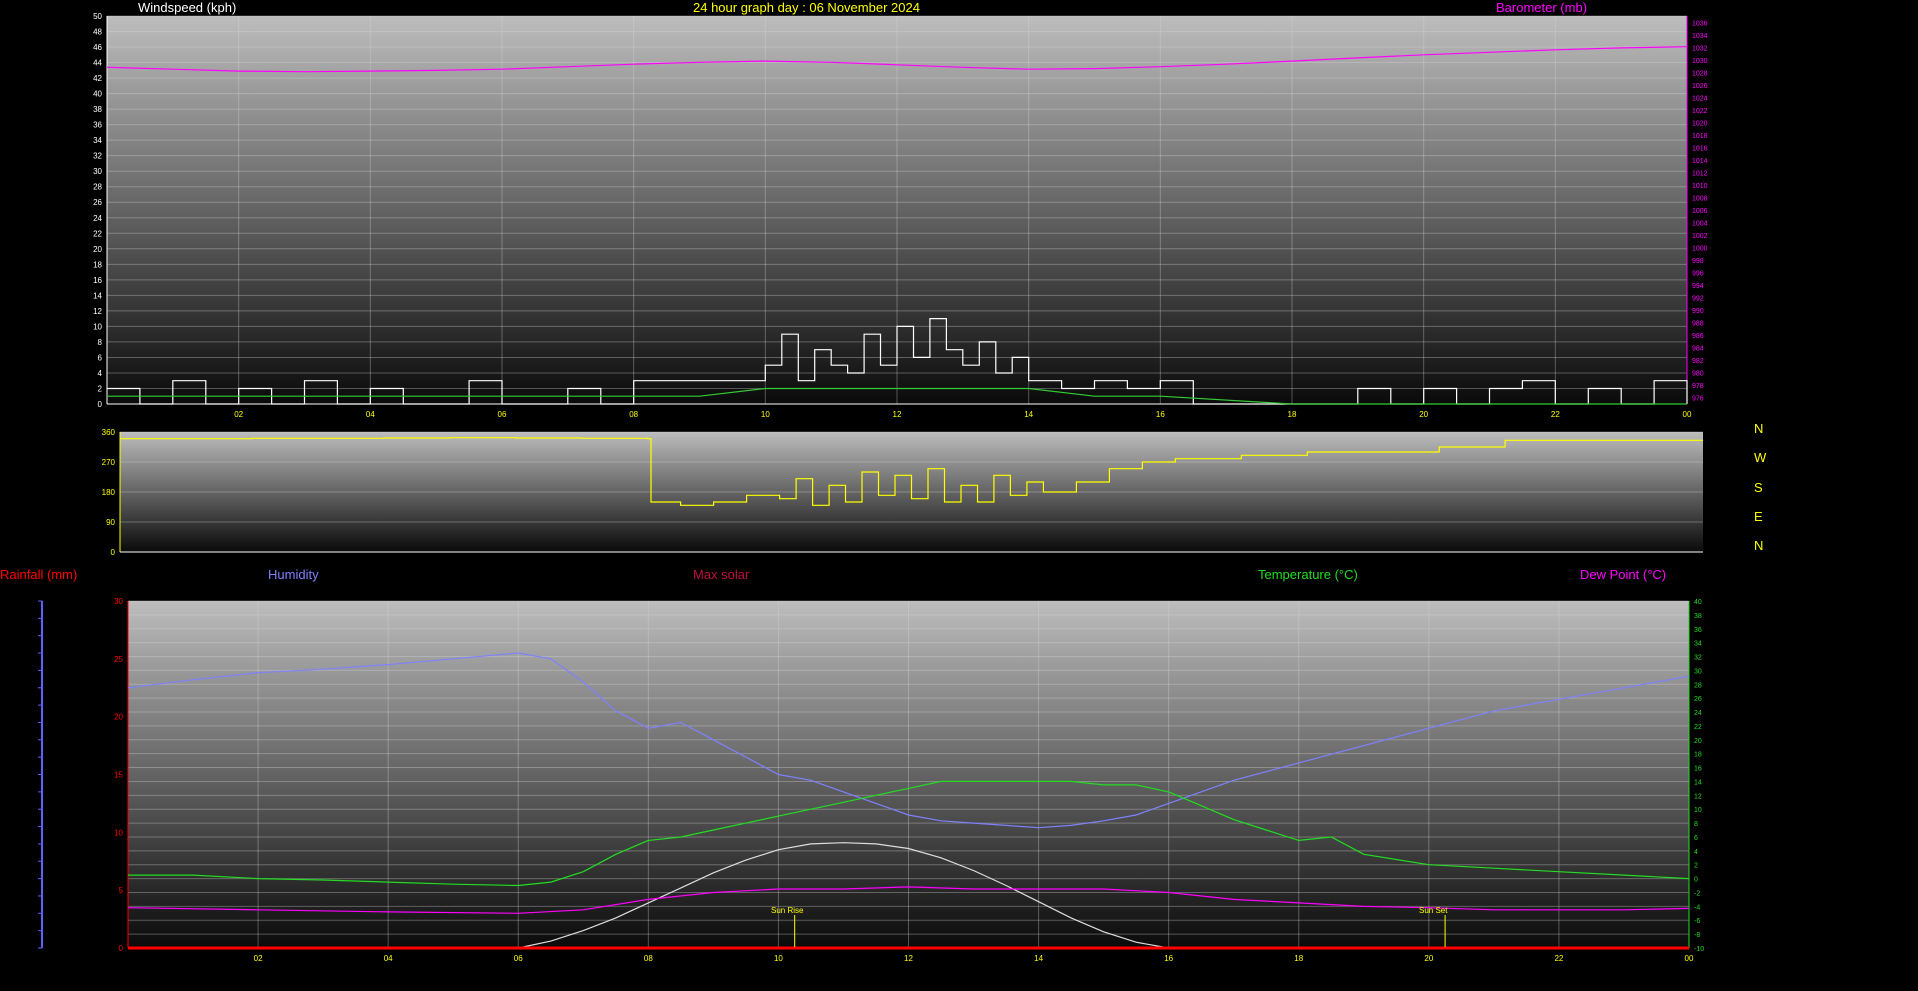 The image size is (1918, 991). What do you see at coordinates (97, 16) in the screenshot?
I see `wind-panel-y-tick-left-50: 50` at bounding box center [97, 16].